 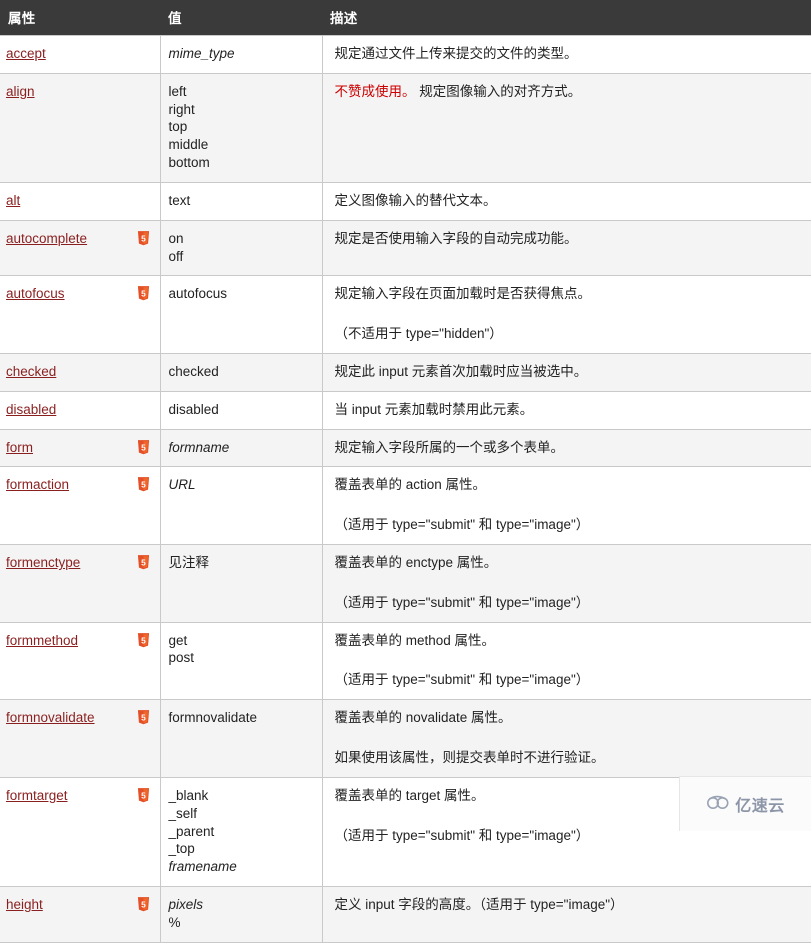 I want to click on description-cell: 定义图像输入的替代文本。, so click(x=566, y=201).